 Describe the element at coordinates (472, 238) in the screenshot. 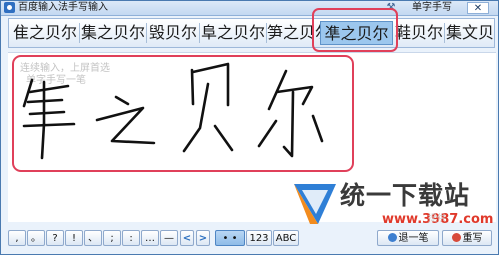

I see `rewrite-label: 重写` at that location.